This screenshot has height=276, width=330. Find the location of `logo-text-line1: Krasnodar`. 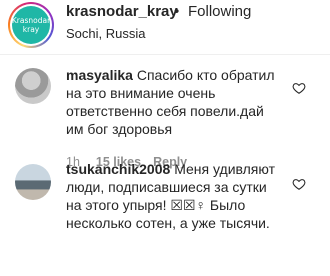

logo-text-line1: Krasnodar is located at coordinates (31, 20).